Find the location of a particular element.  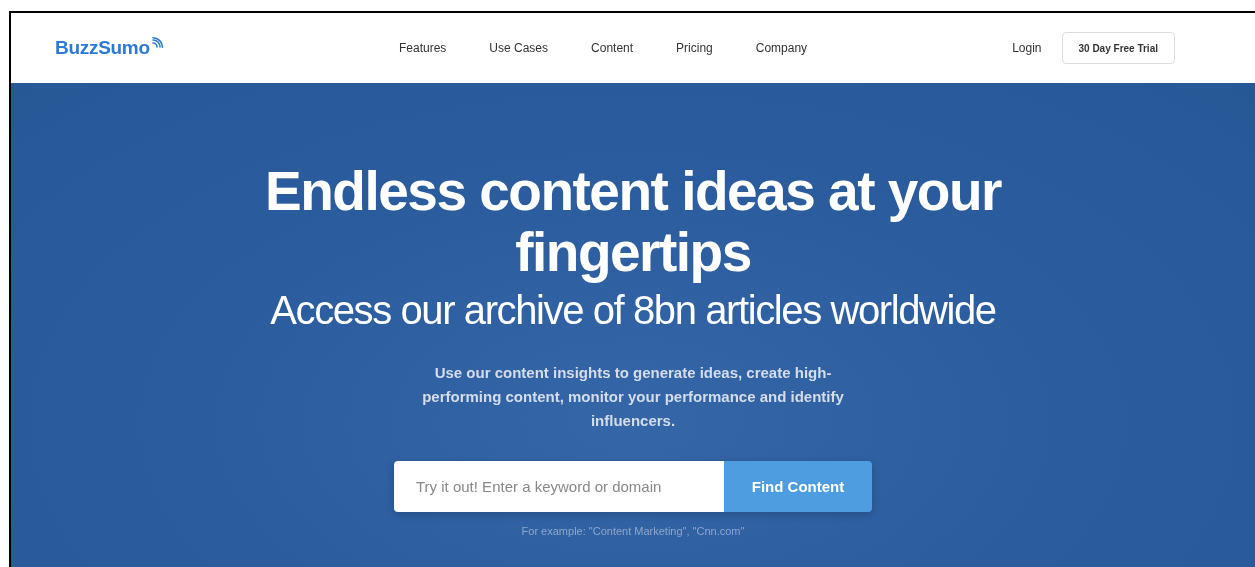

example-text: For example: "Content Marketing", "Cnn.com" is located at coordinates (633, 531).